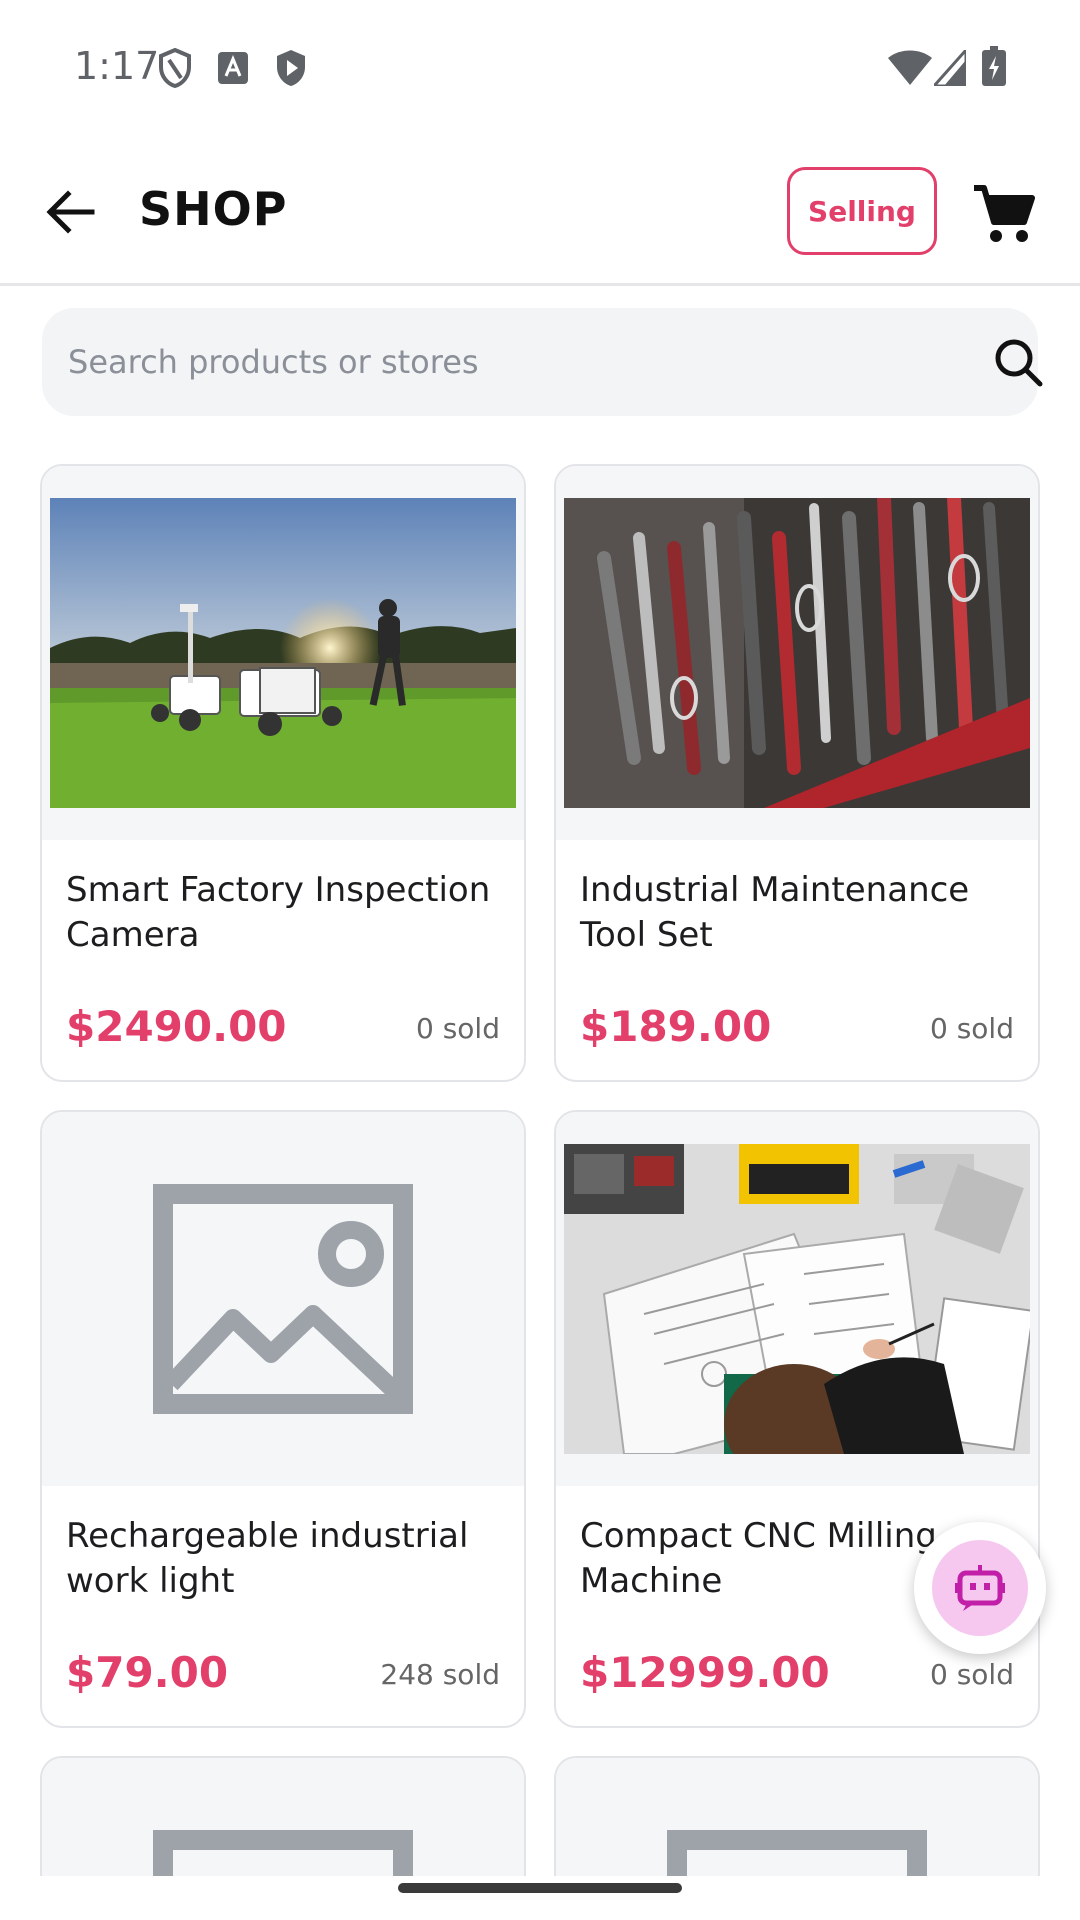  I want to click on pliers-rack-photo, so click(797, 653).